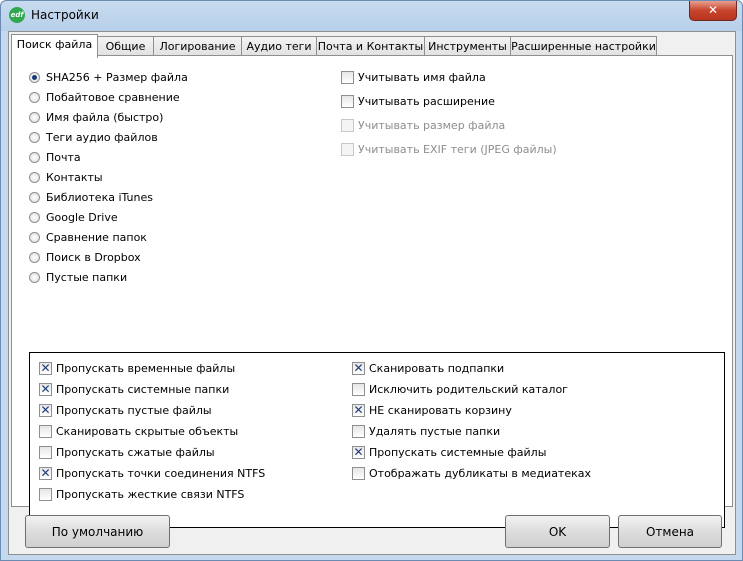 The image size is (743, 561). What do you see at coordinates (99, 197) in the screenshot?
I see `radio-label: Библиотека iTunes` at bounding box center [99, 197].